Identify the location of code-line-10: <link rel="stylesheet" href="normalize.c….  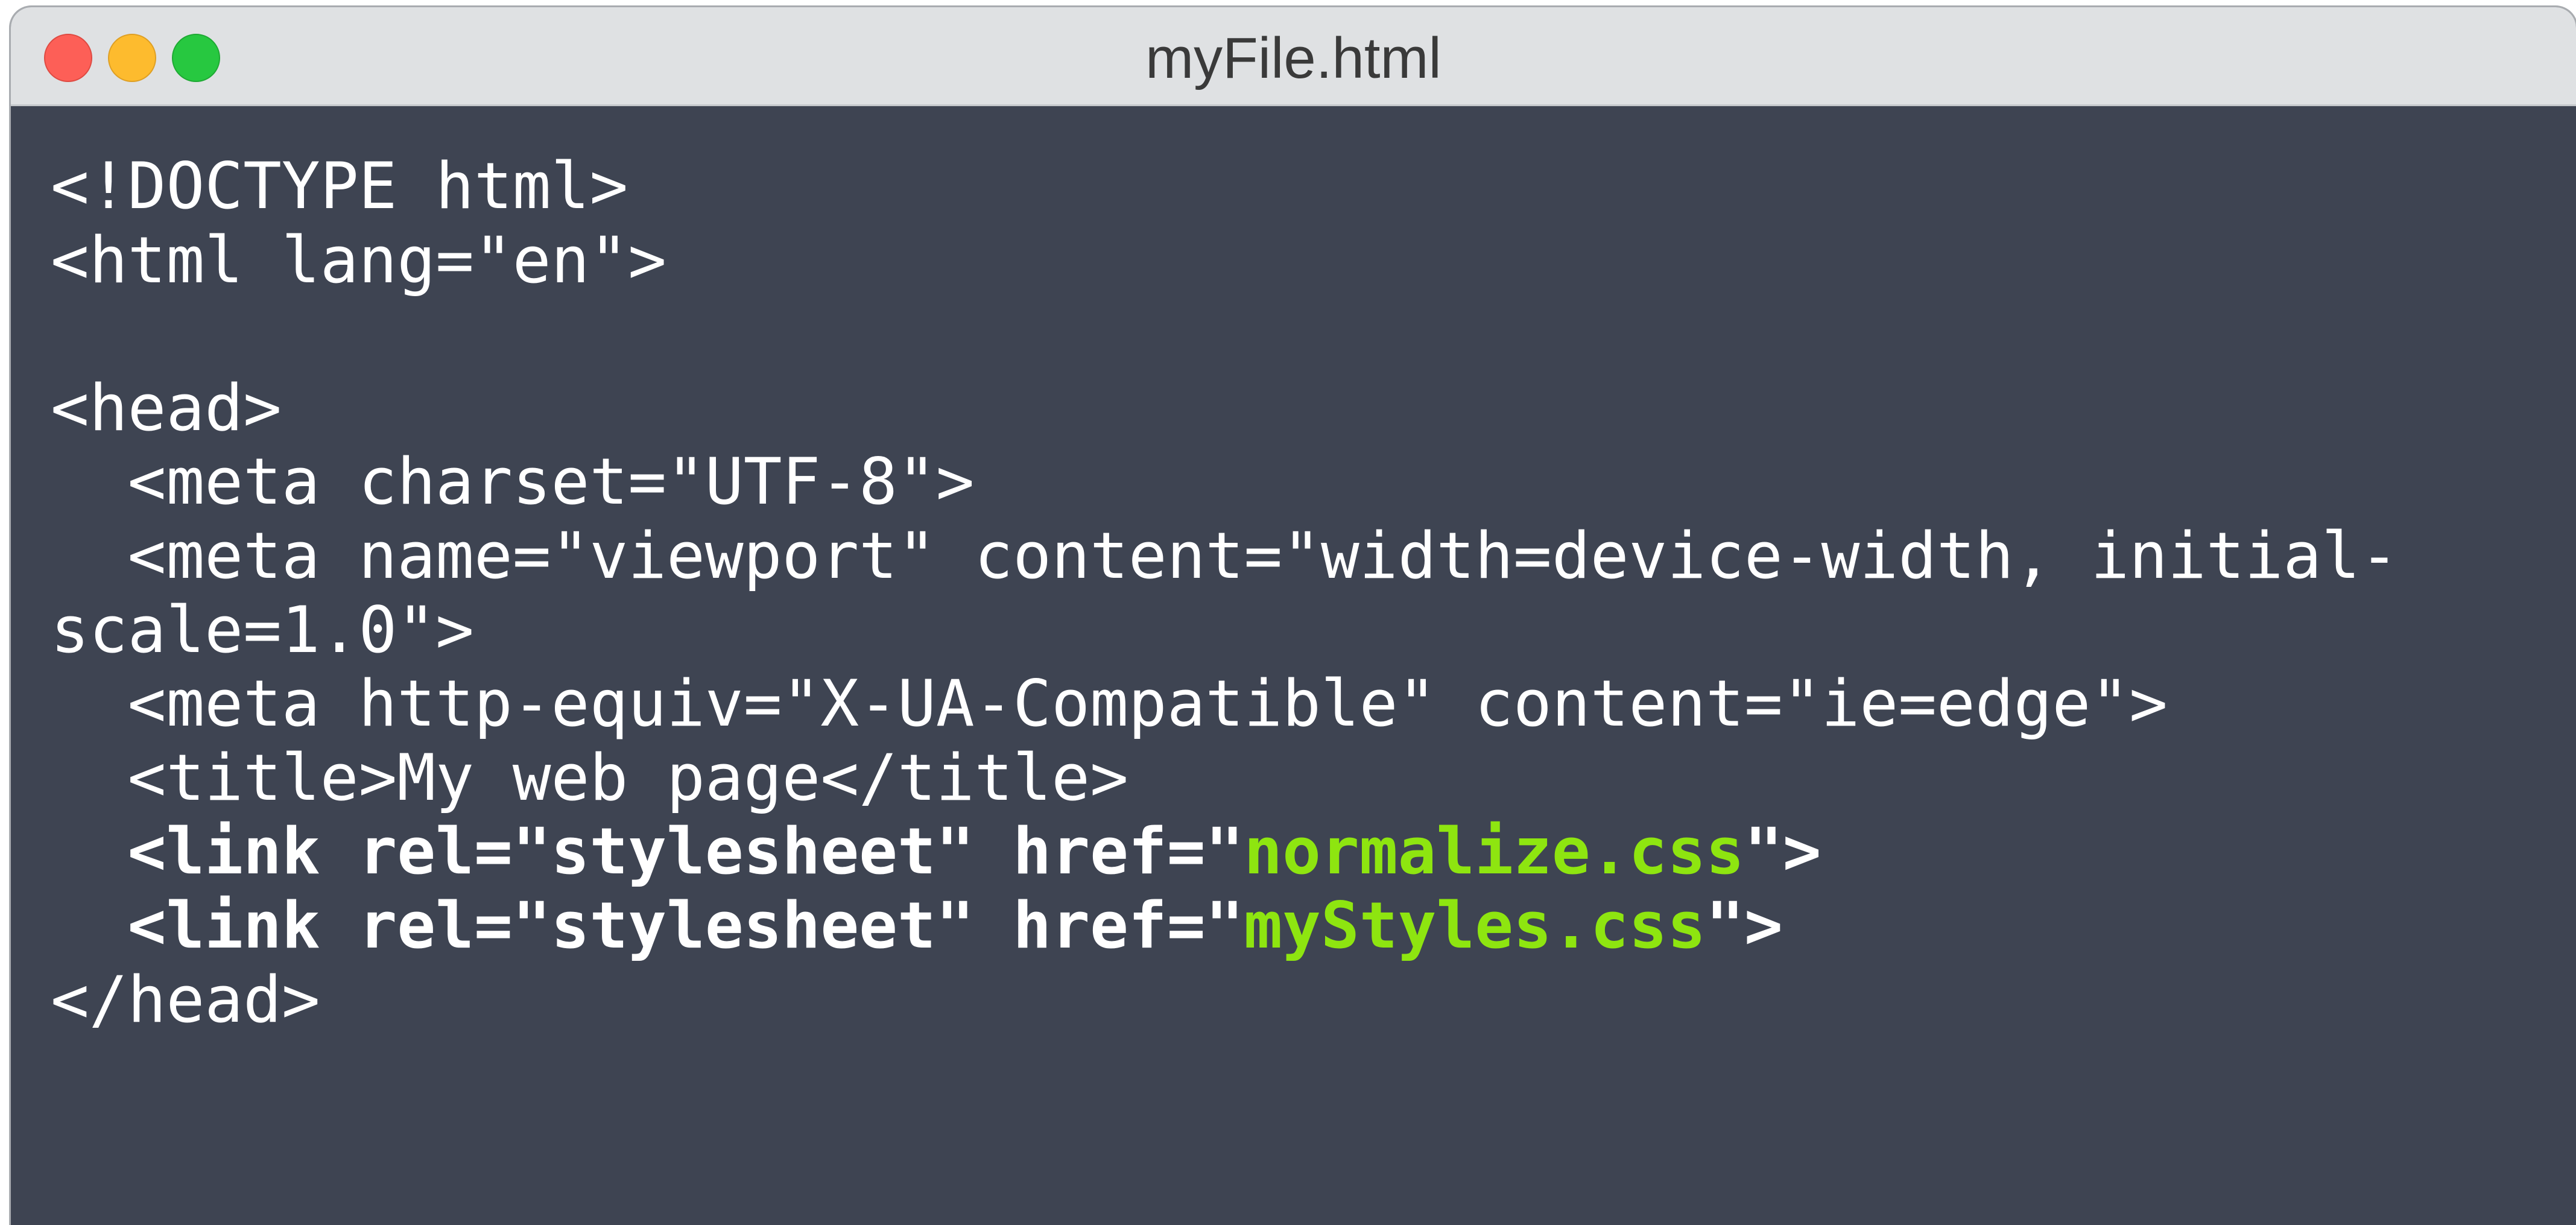
(1225, 852).